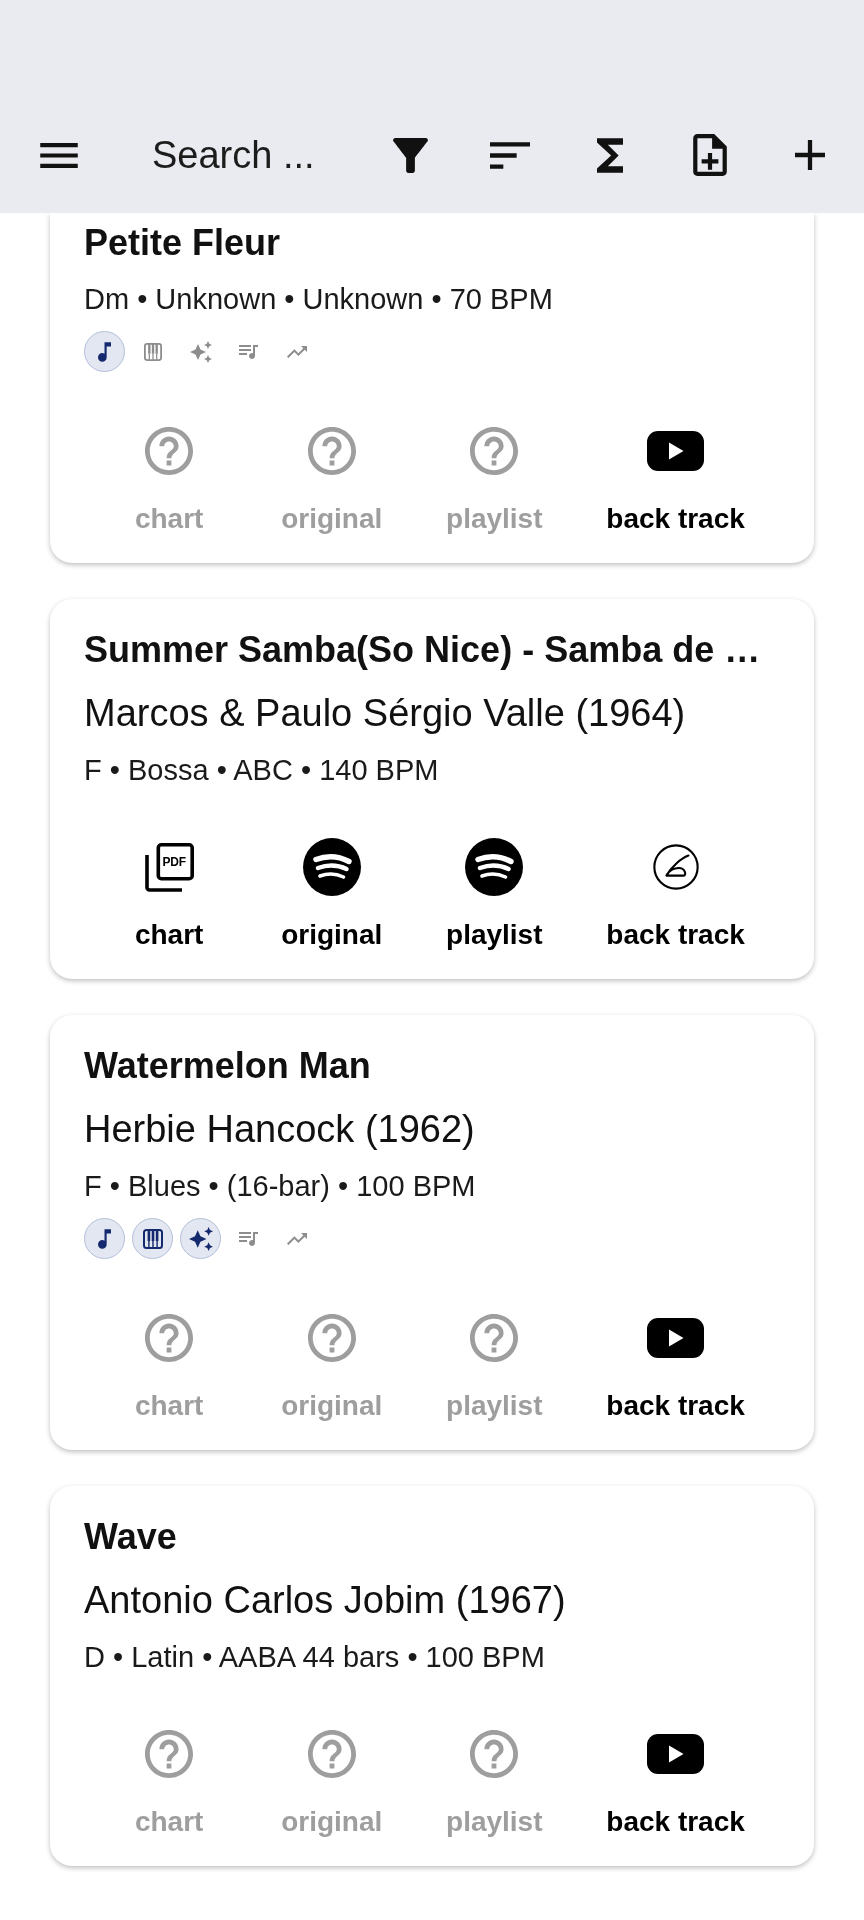 The width and height of the screenshot is (864, 1920). I want to click on plus-icon, so click(810, 155).